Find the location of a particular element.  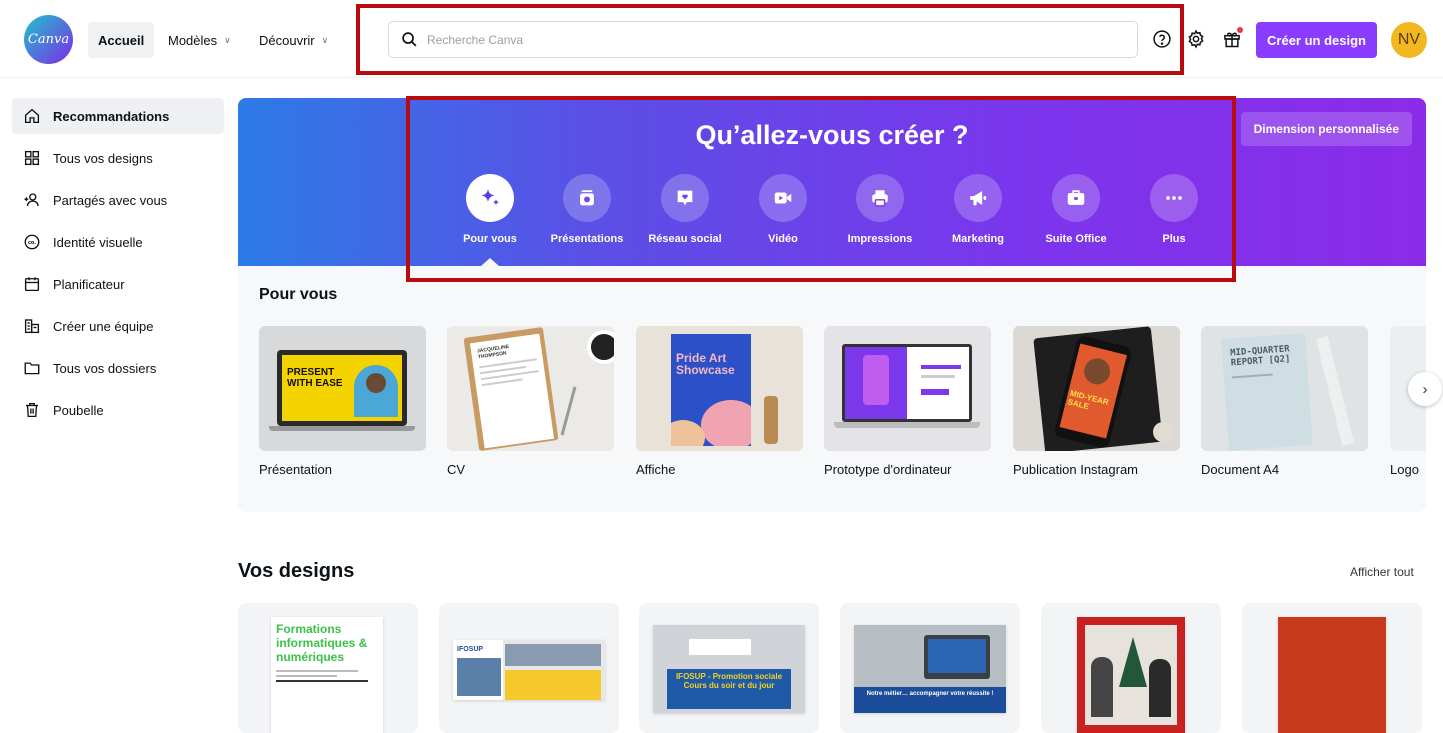

chevron-right-icon: › is located at coordinates (1425, 389).